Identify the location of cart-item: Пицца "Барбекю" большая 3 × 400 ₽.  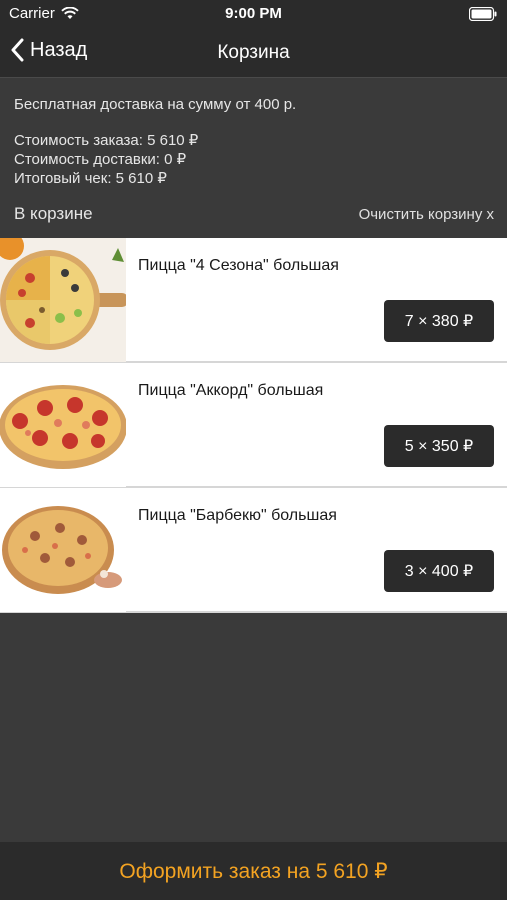
(253, 550).